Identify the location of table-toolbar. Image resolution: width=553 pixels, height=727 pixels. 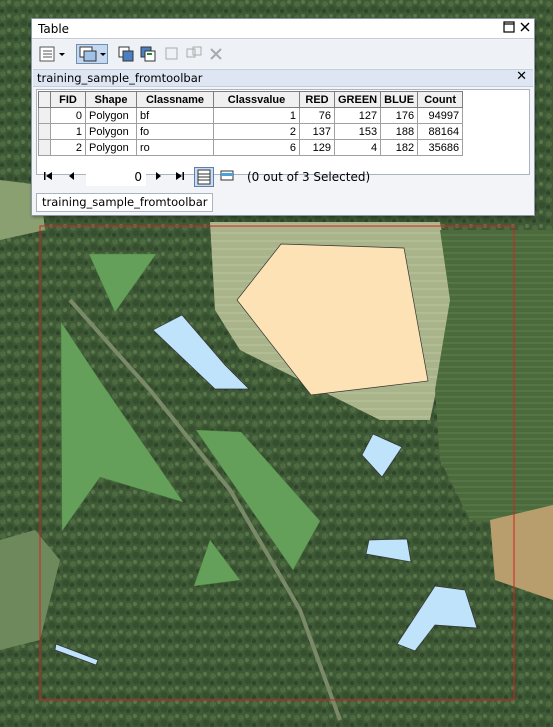
(283, 54).